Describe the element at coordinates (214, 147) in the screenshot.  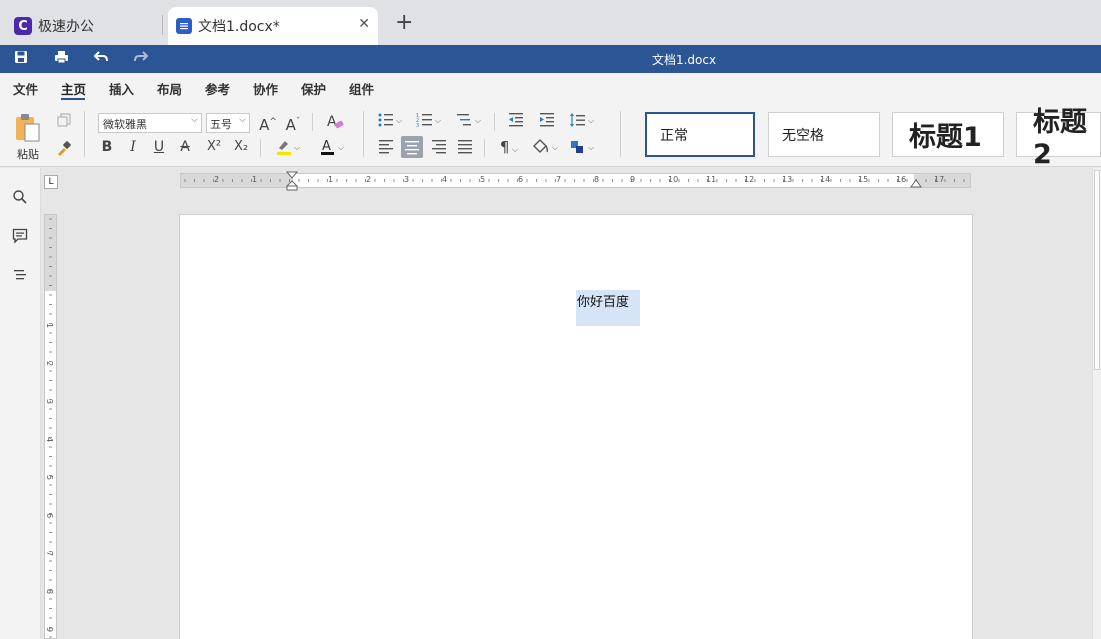
I see `superscript-button: X²` at that location.